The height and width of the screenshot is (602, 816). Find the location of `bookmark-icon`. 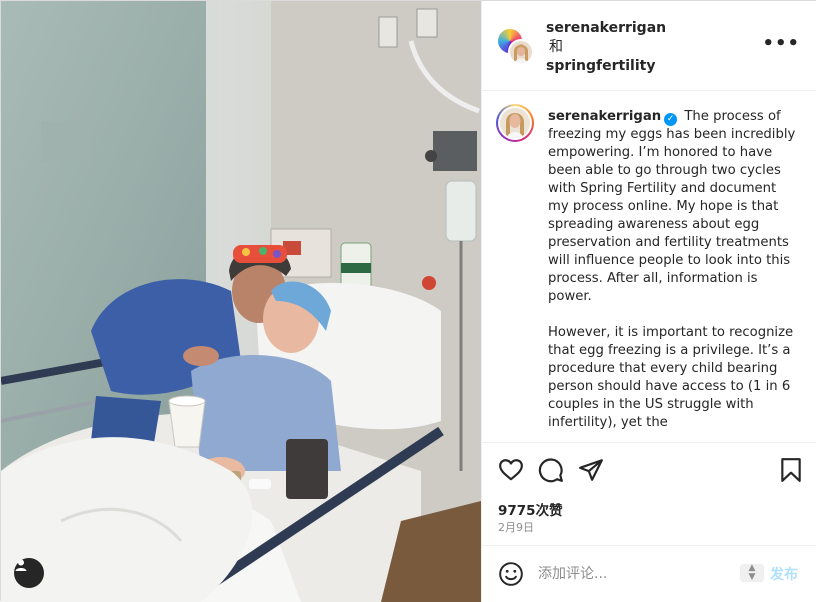

bookmark-icon is located at coordinates (791, 470).